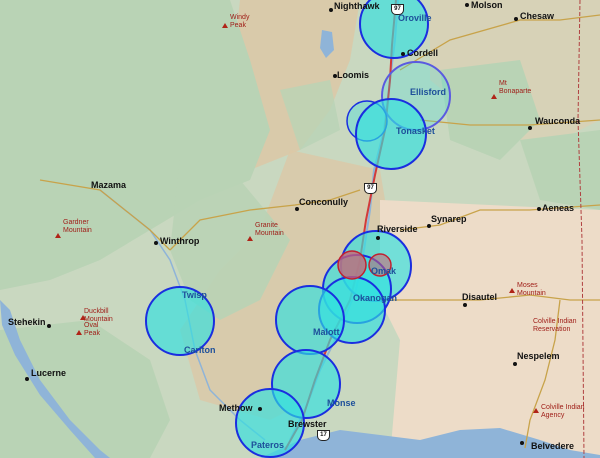 The width and height of the screenshot is (600, 458). Describe the element at coordinates (240, 21) in the screenshot. I see `peak-label-windy: Windy Peak` at that location.